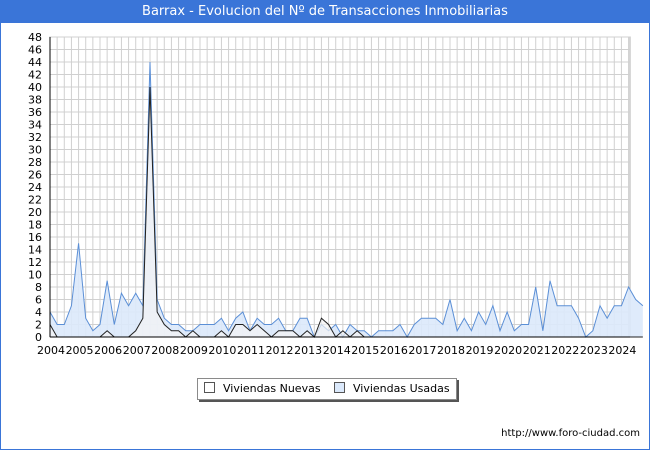 The height and width of the screenshot is (450, 650). Describe the element at coordinates (35, 125) in the screenshot. I see `y-tick-label: 34` at that location.